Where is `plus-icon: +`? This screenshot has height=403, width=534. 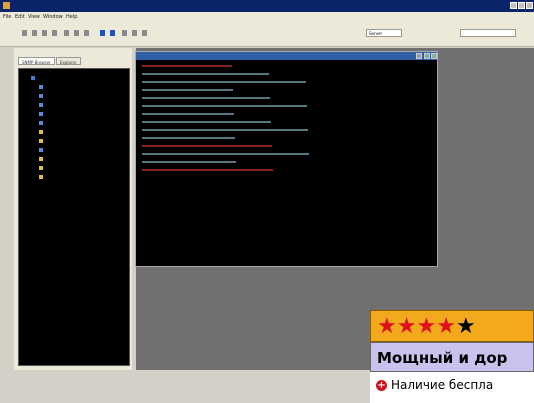
plus-icon: + is located at coordinates (381, 385).